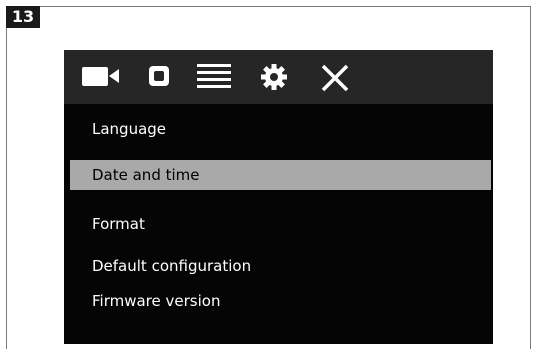 This screenshot has height=356, width=536. I want to click on menu-item-language: Language, so click(280, 129).